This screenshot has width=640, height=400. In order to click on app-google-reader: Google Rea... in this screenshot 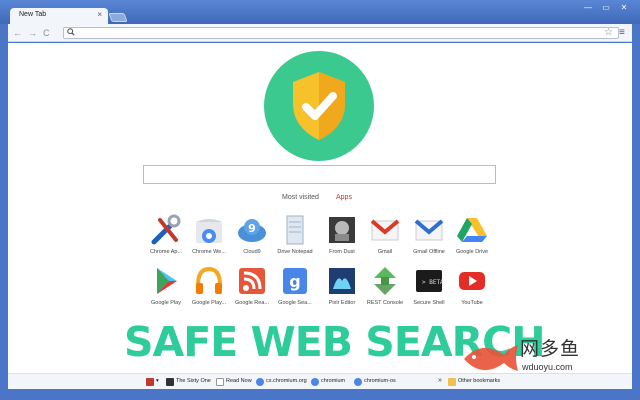, I will do `click(252, 289)`.